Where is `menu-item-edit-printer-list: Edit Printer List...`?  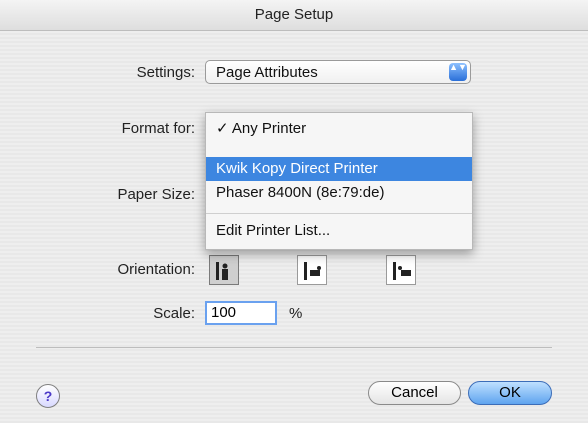 menu-item-edit-printer-list: Edit Printer List... is located at coordinates (339, 231).